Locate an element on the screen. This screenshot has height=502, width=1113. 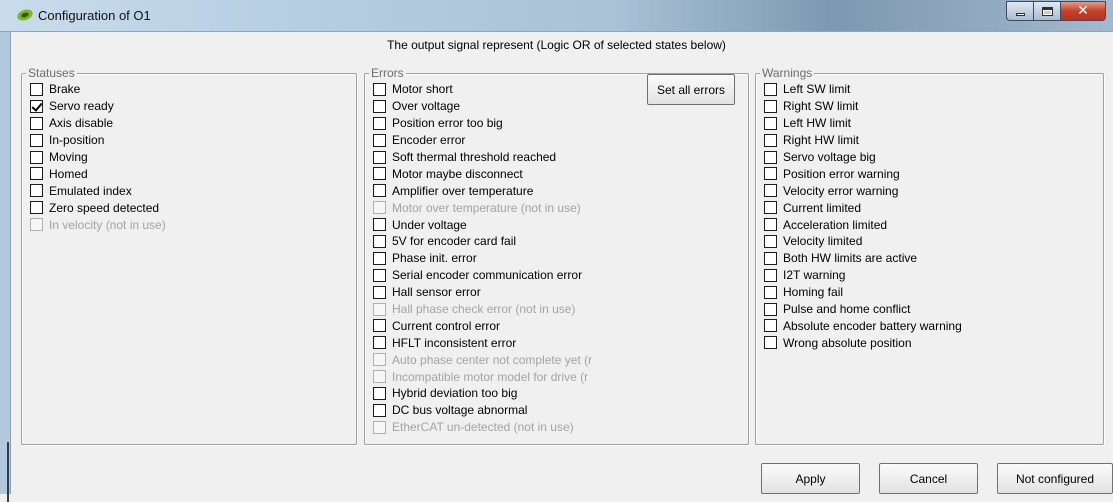
error-checkbox-row: DC bus voltage abnormal is located at coordinates (482, 410).